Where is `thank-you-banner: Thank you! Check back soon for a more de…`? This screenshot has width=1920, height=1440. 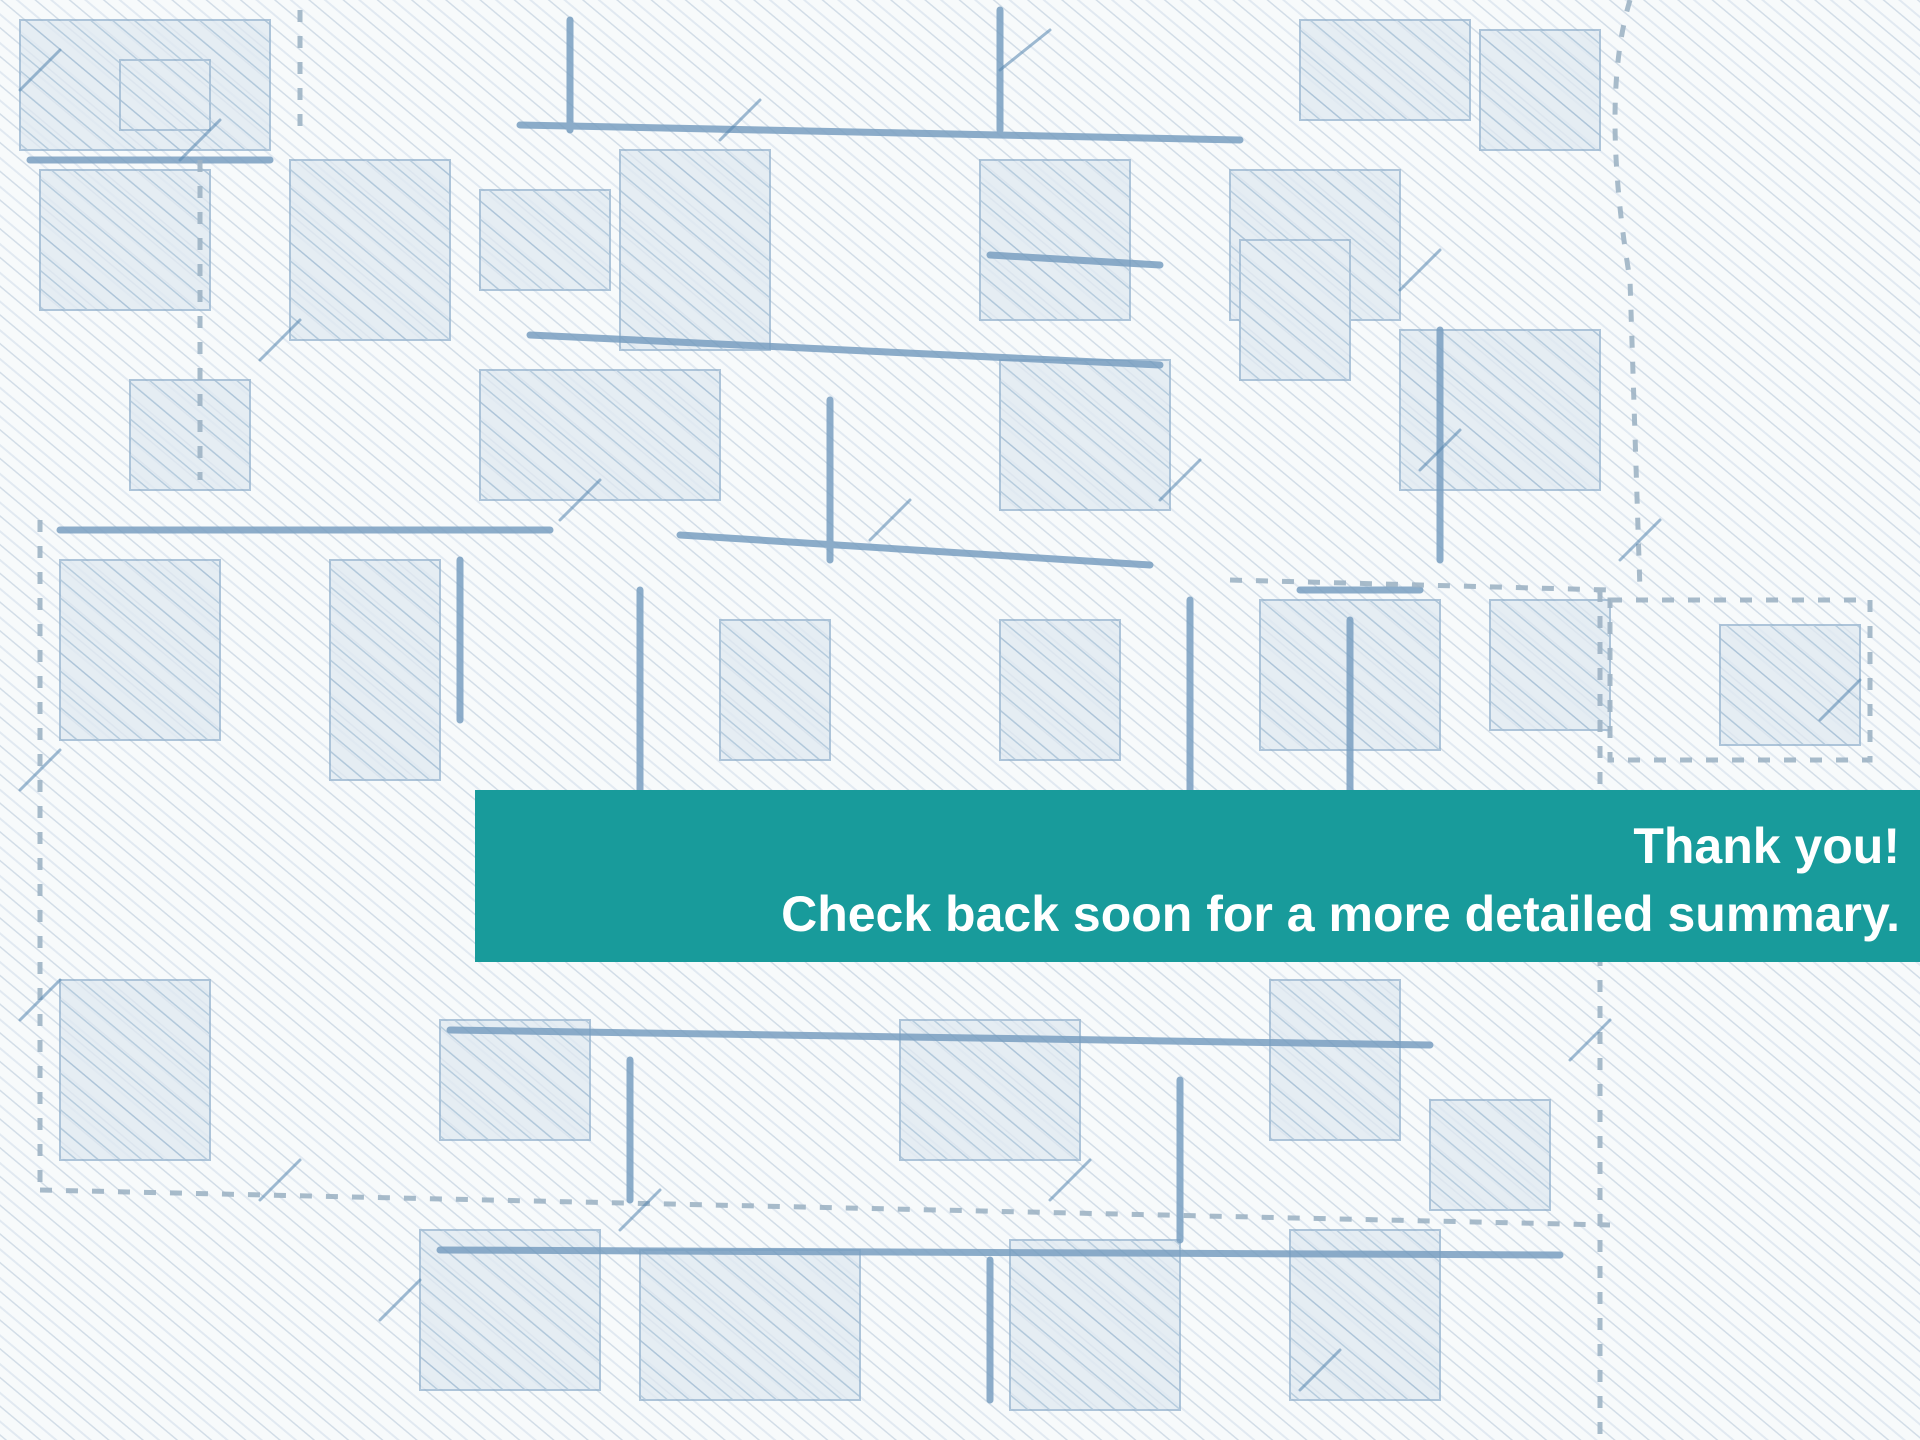
thank-you-banner: Thank you! Check back soon for a more de… is located at coordinates (1197, 876).